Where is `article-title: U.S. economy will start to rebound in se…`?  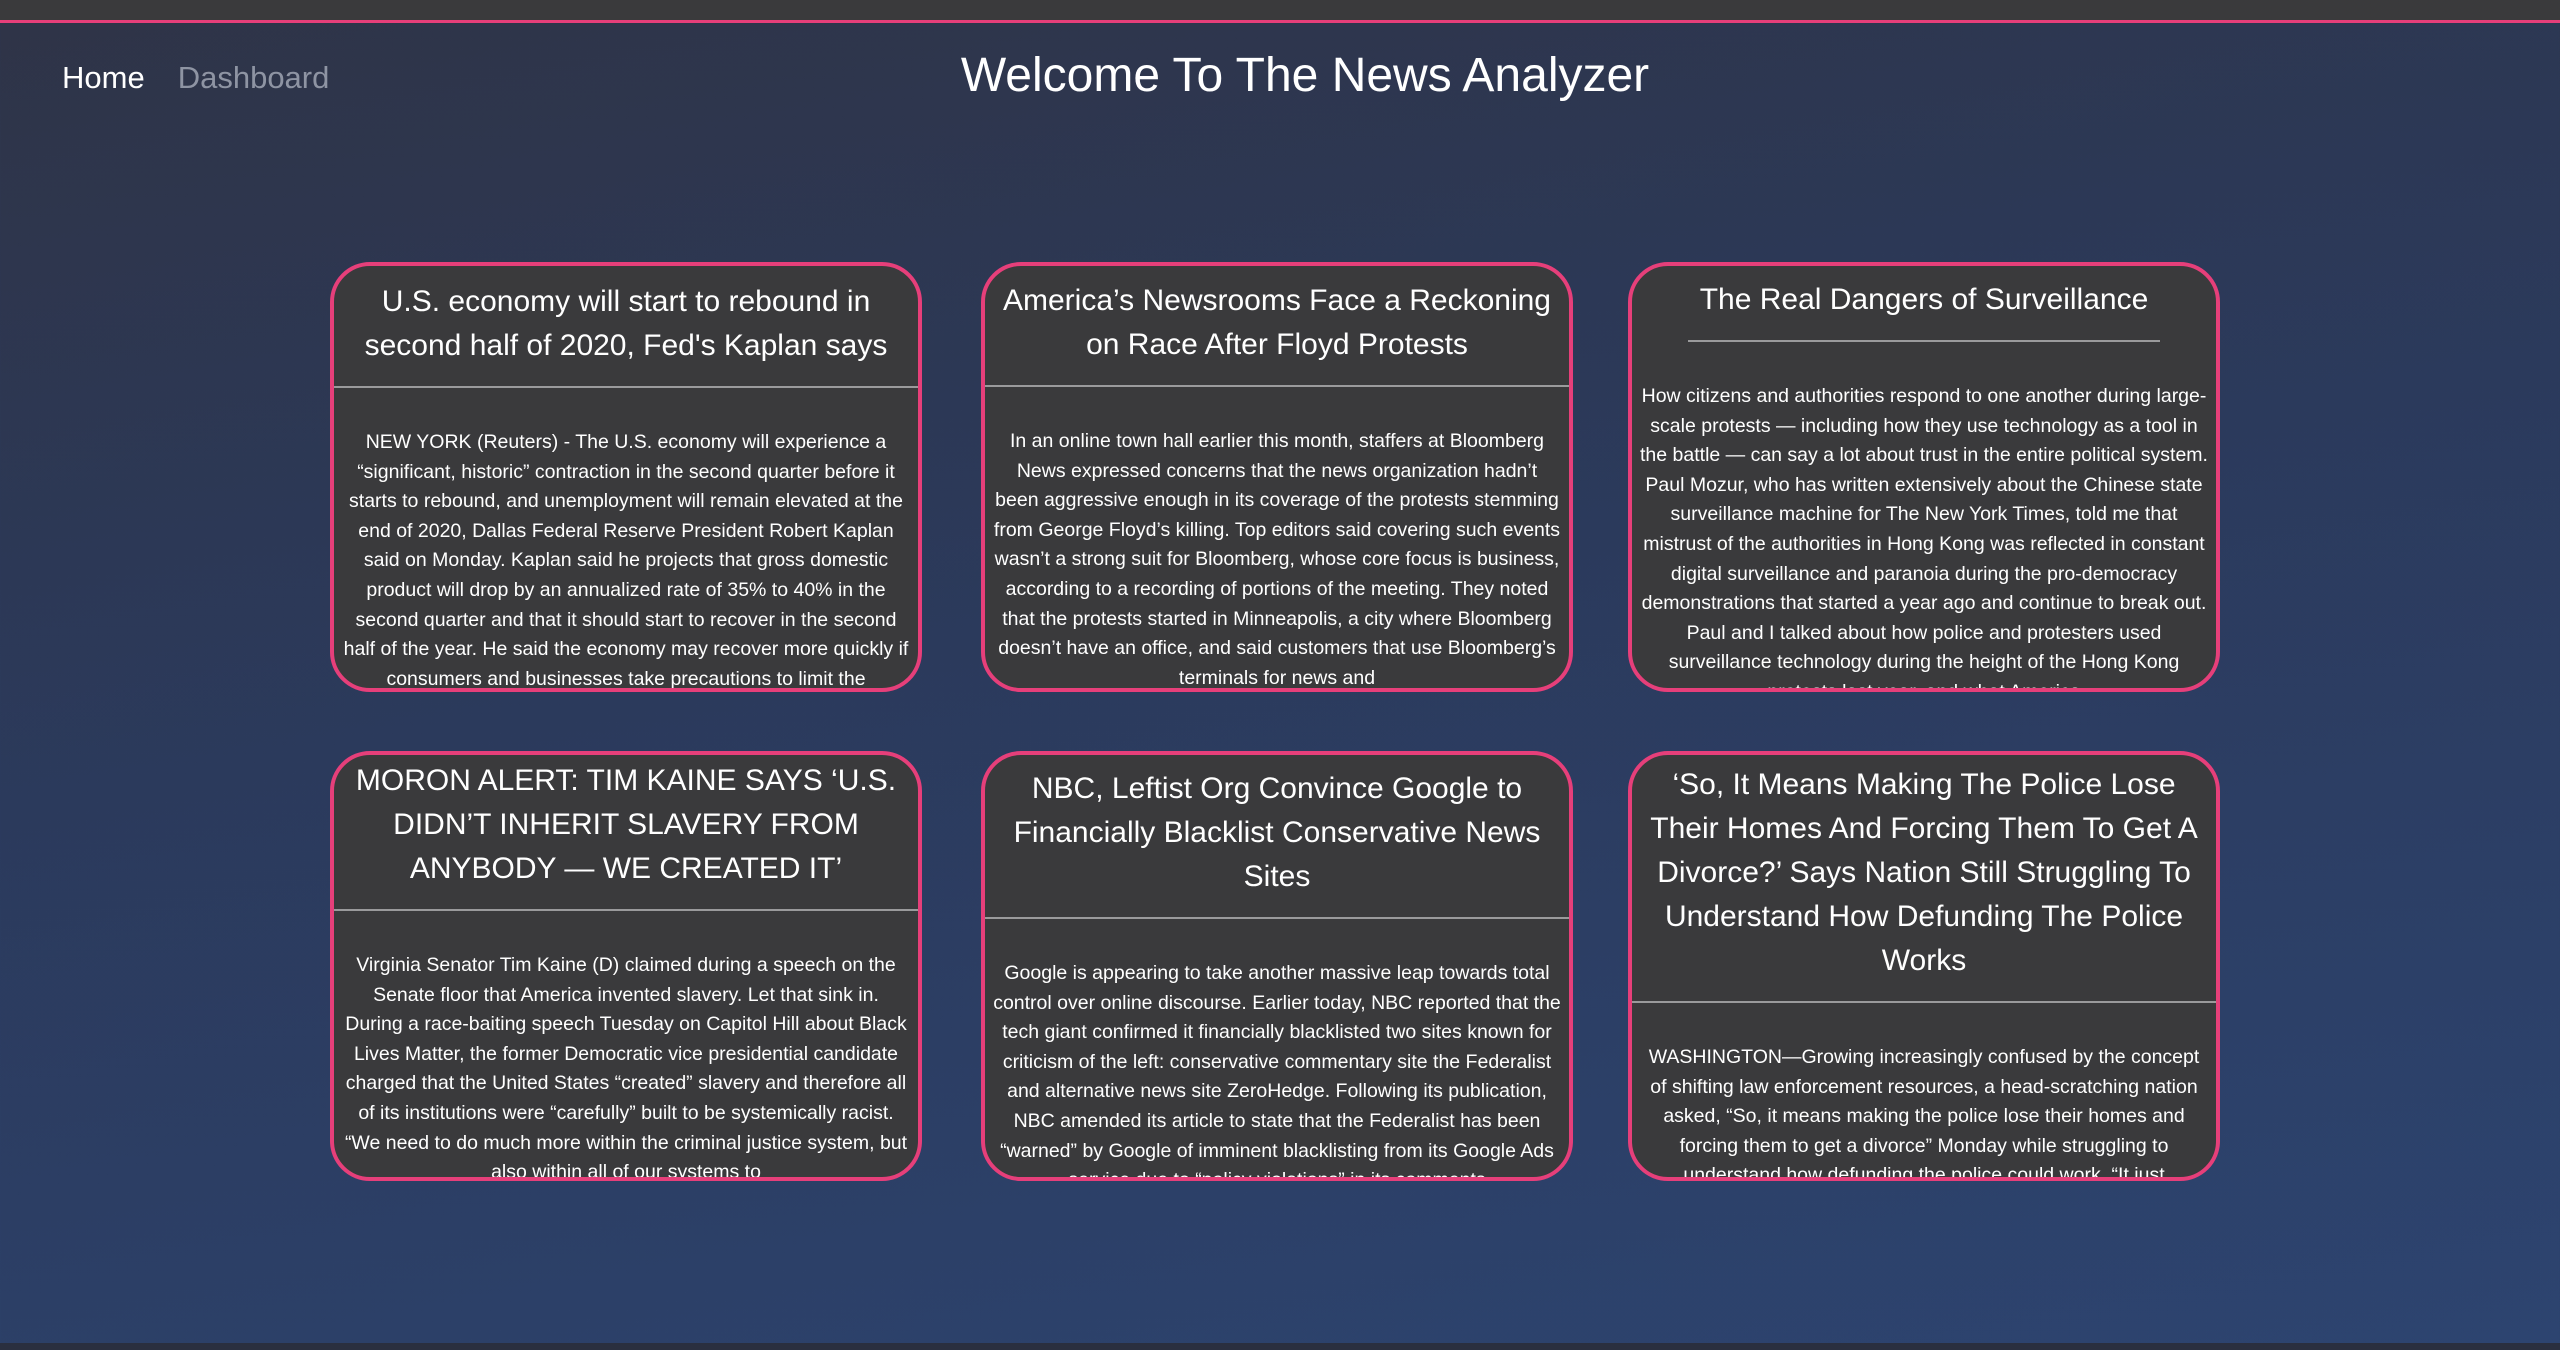 article-title: U.S. economy will start to rebound in se… is located at coordinates (626, 323).